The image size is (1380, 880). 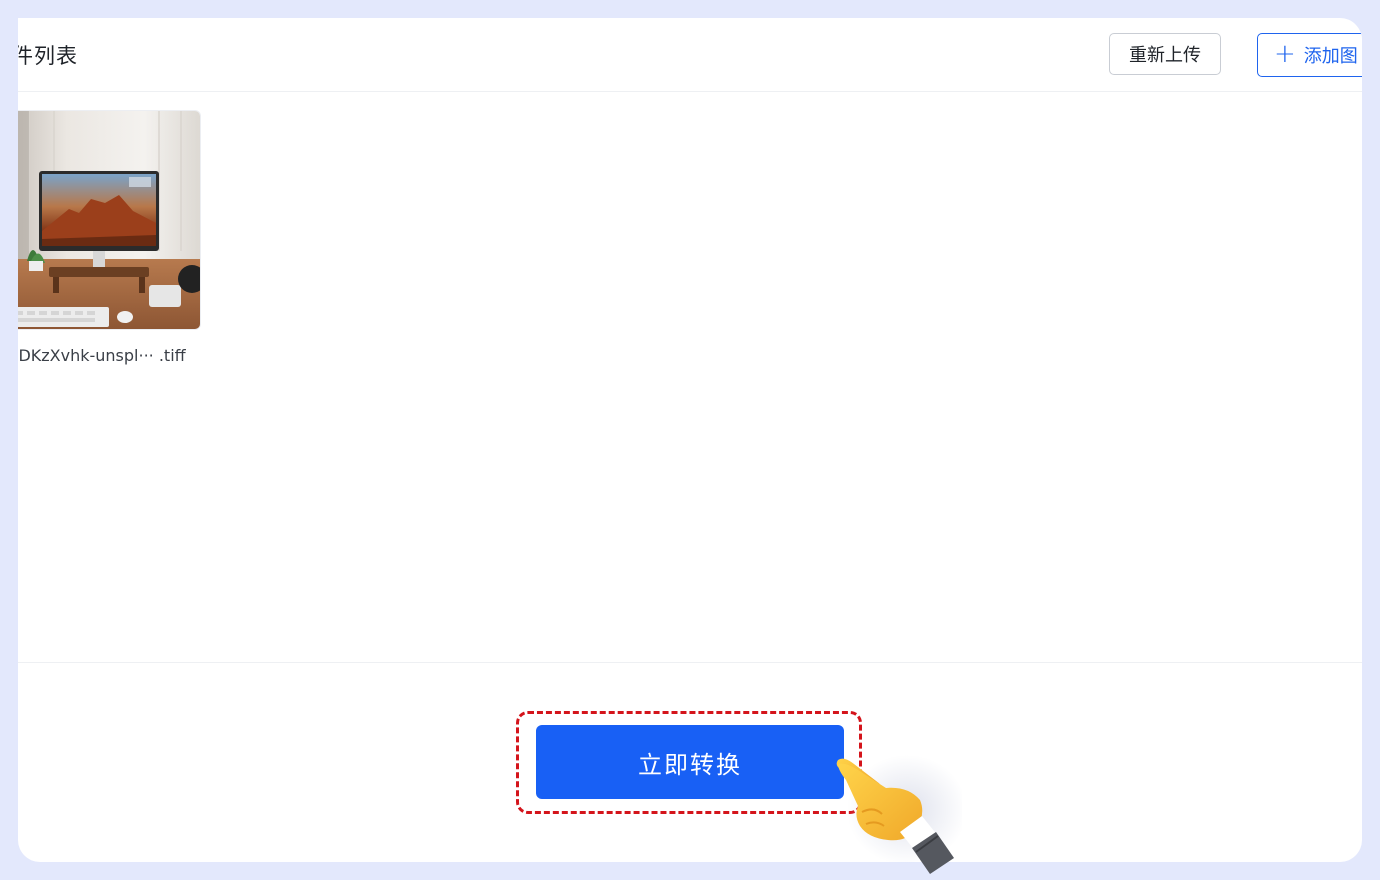 What do you see at coordinates (48, 56) in the screenshot?
I see `page-title: 件列表` at bounding box center [48, 56].